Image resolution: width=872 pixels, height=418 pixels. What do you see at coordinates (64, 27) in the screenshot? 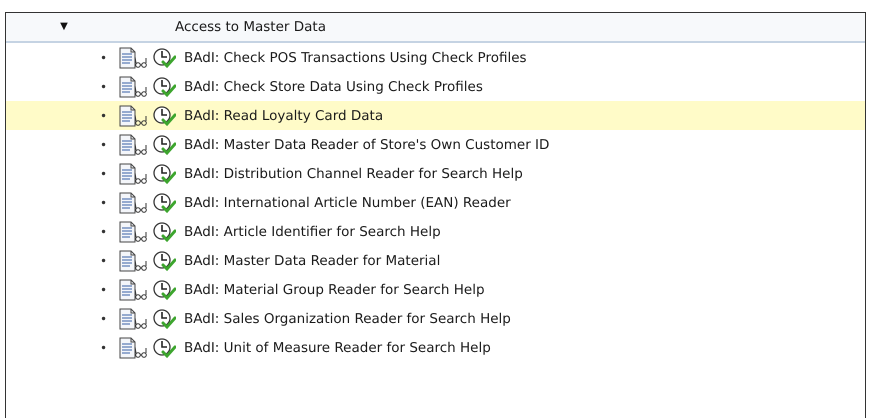
I see `collapse-toggle: ▼` at bounding box center [64, 27].